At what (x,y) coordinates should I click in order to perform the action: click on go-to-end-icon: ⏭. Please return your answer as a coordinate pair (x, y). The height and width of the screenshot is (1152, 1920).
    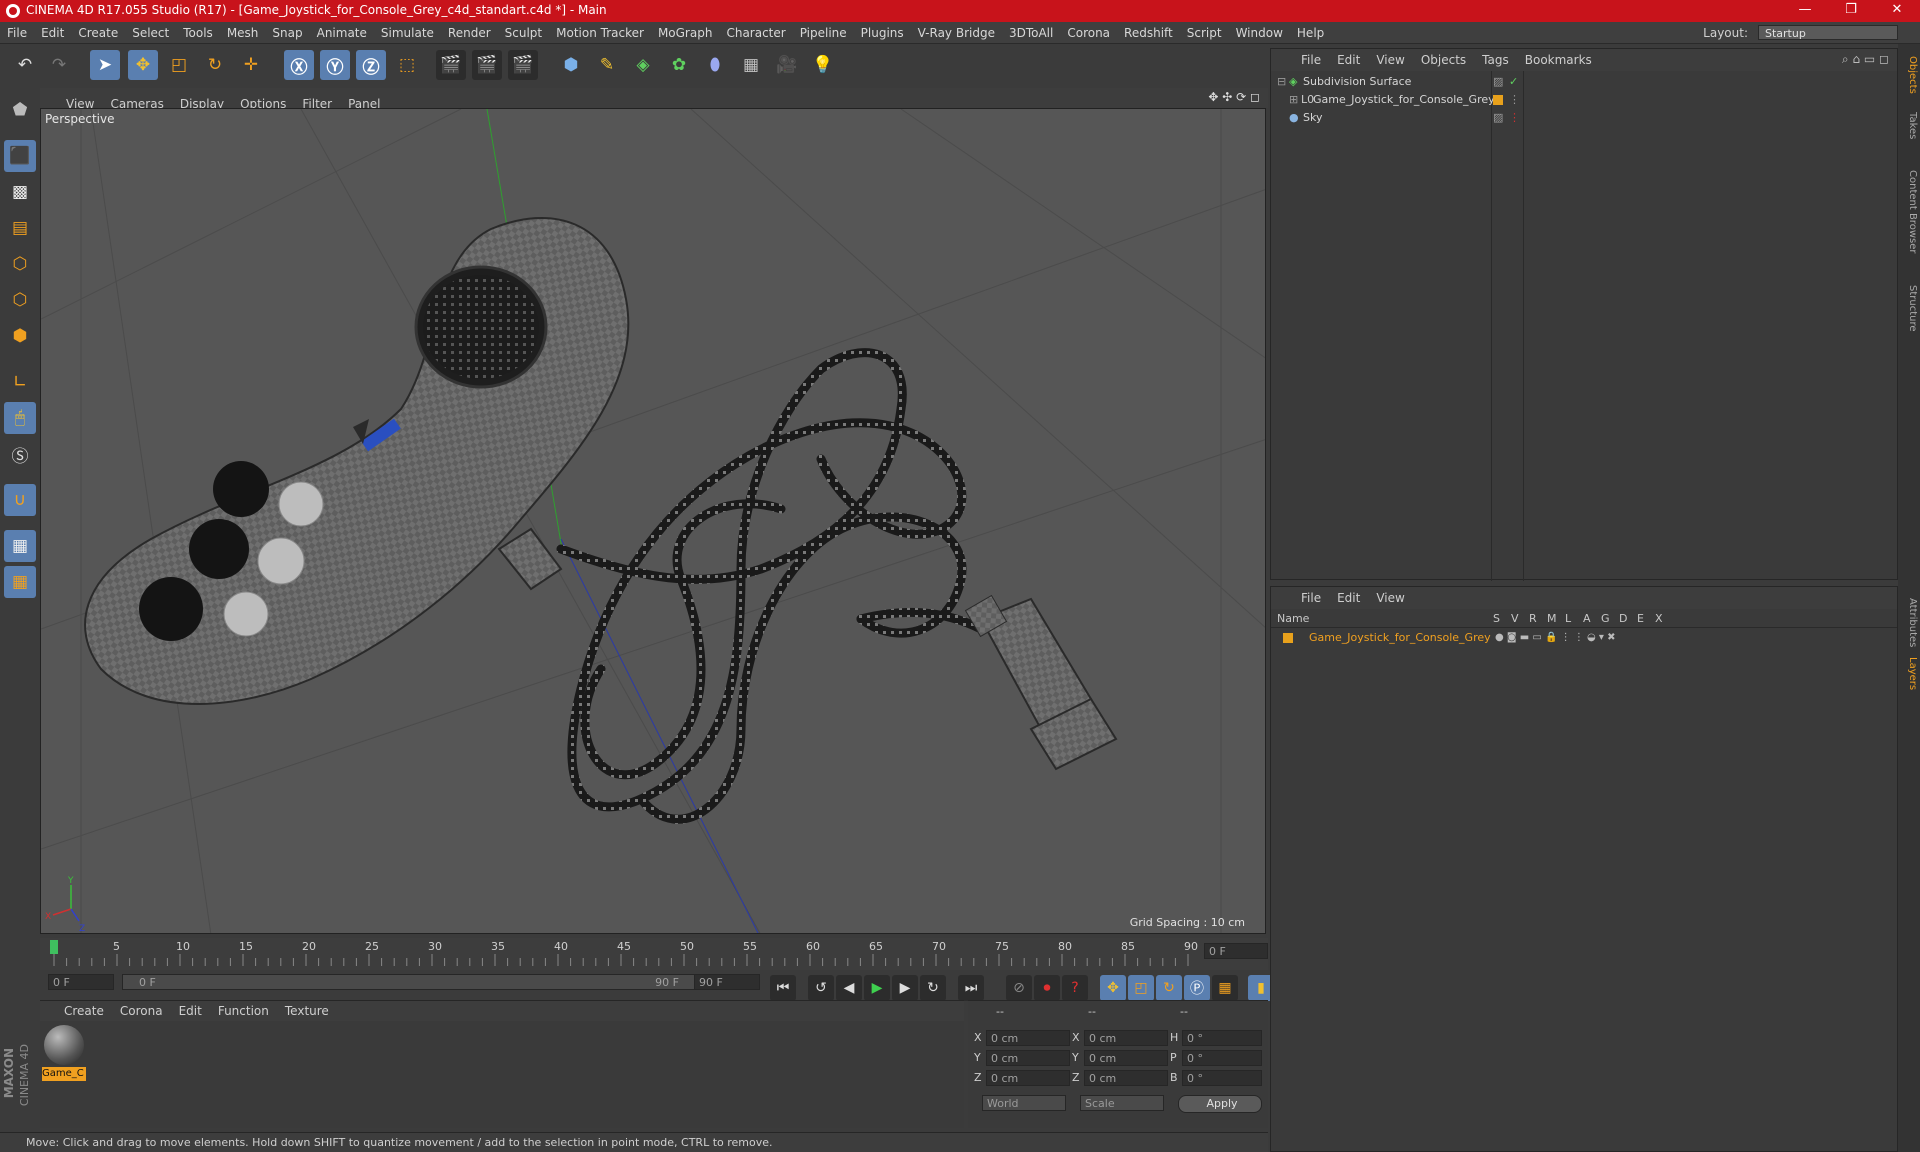
    Looking at the image, I should click on (971, 988).